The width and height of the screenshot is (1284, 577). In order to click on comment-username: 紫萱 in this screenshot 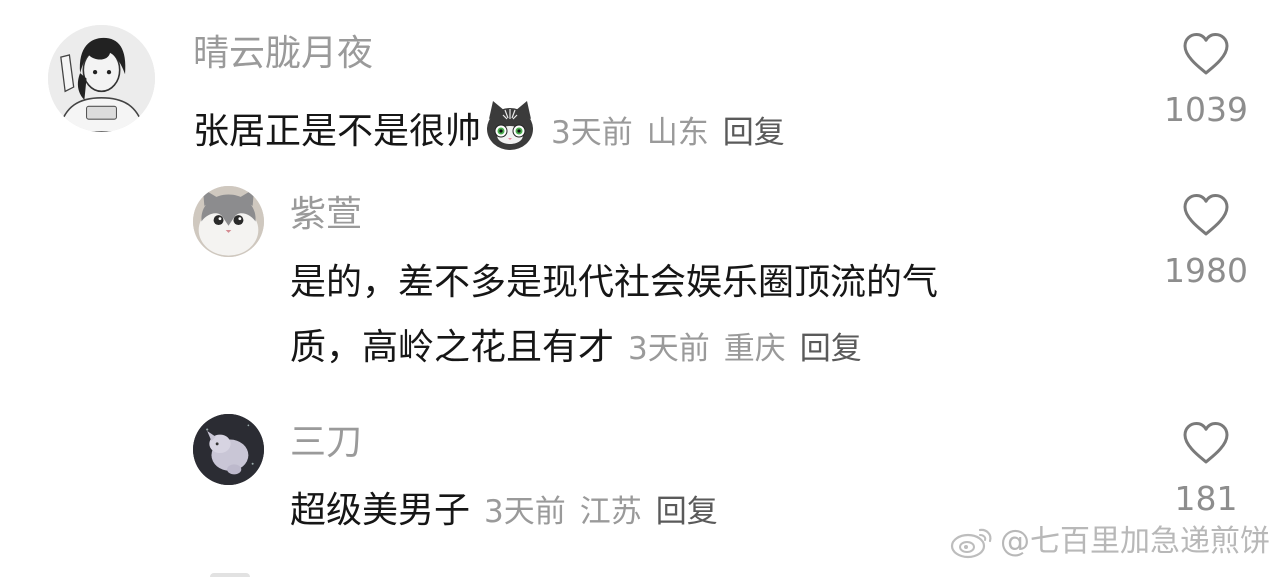, I will do `click(326, 215)`.